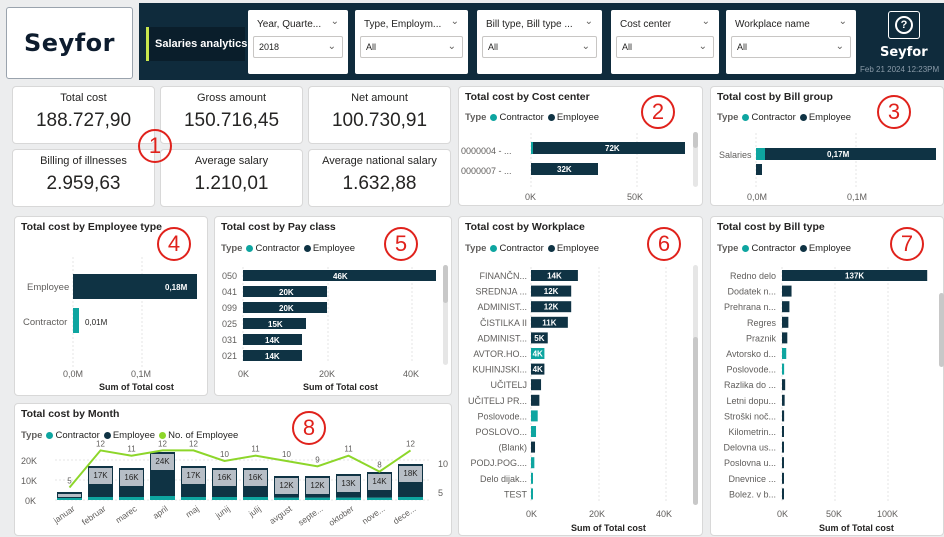  I want to click on bar-value-label: 14K, so click(272, 356).